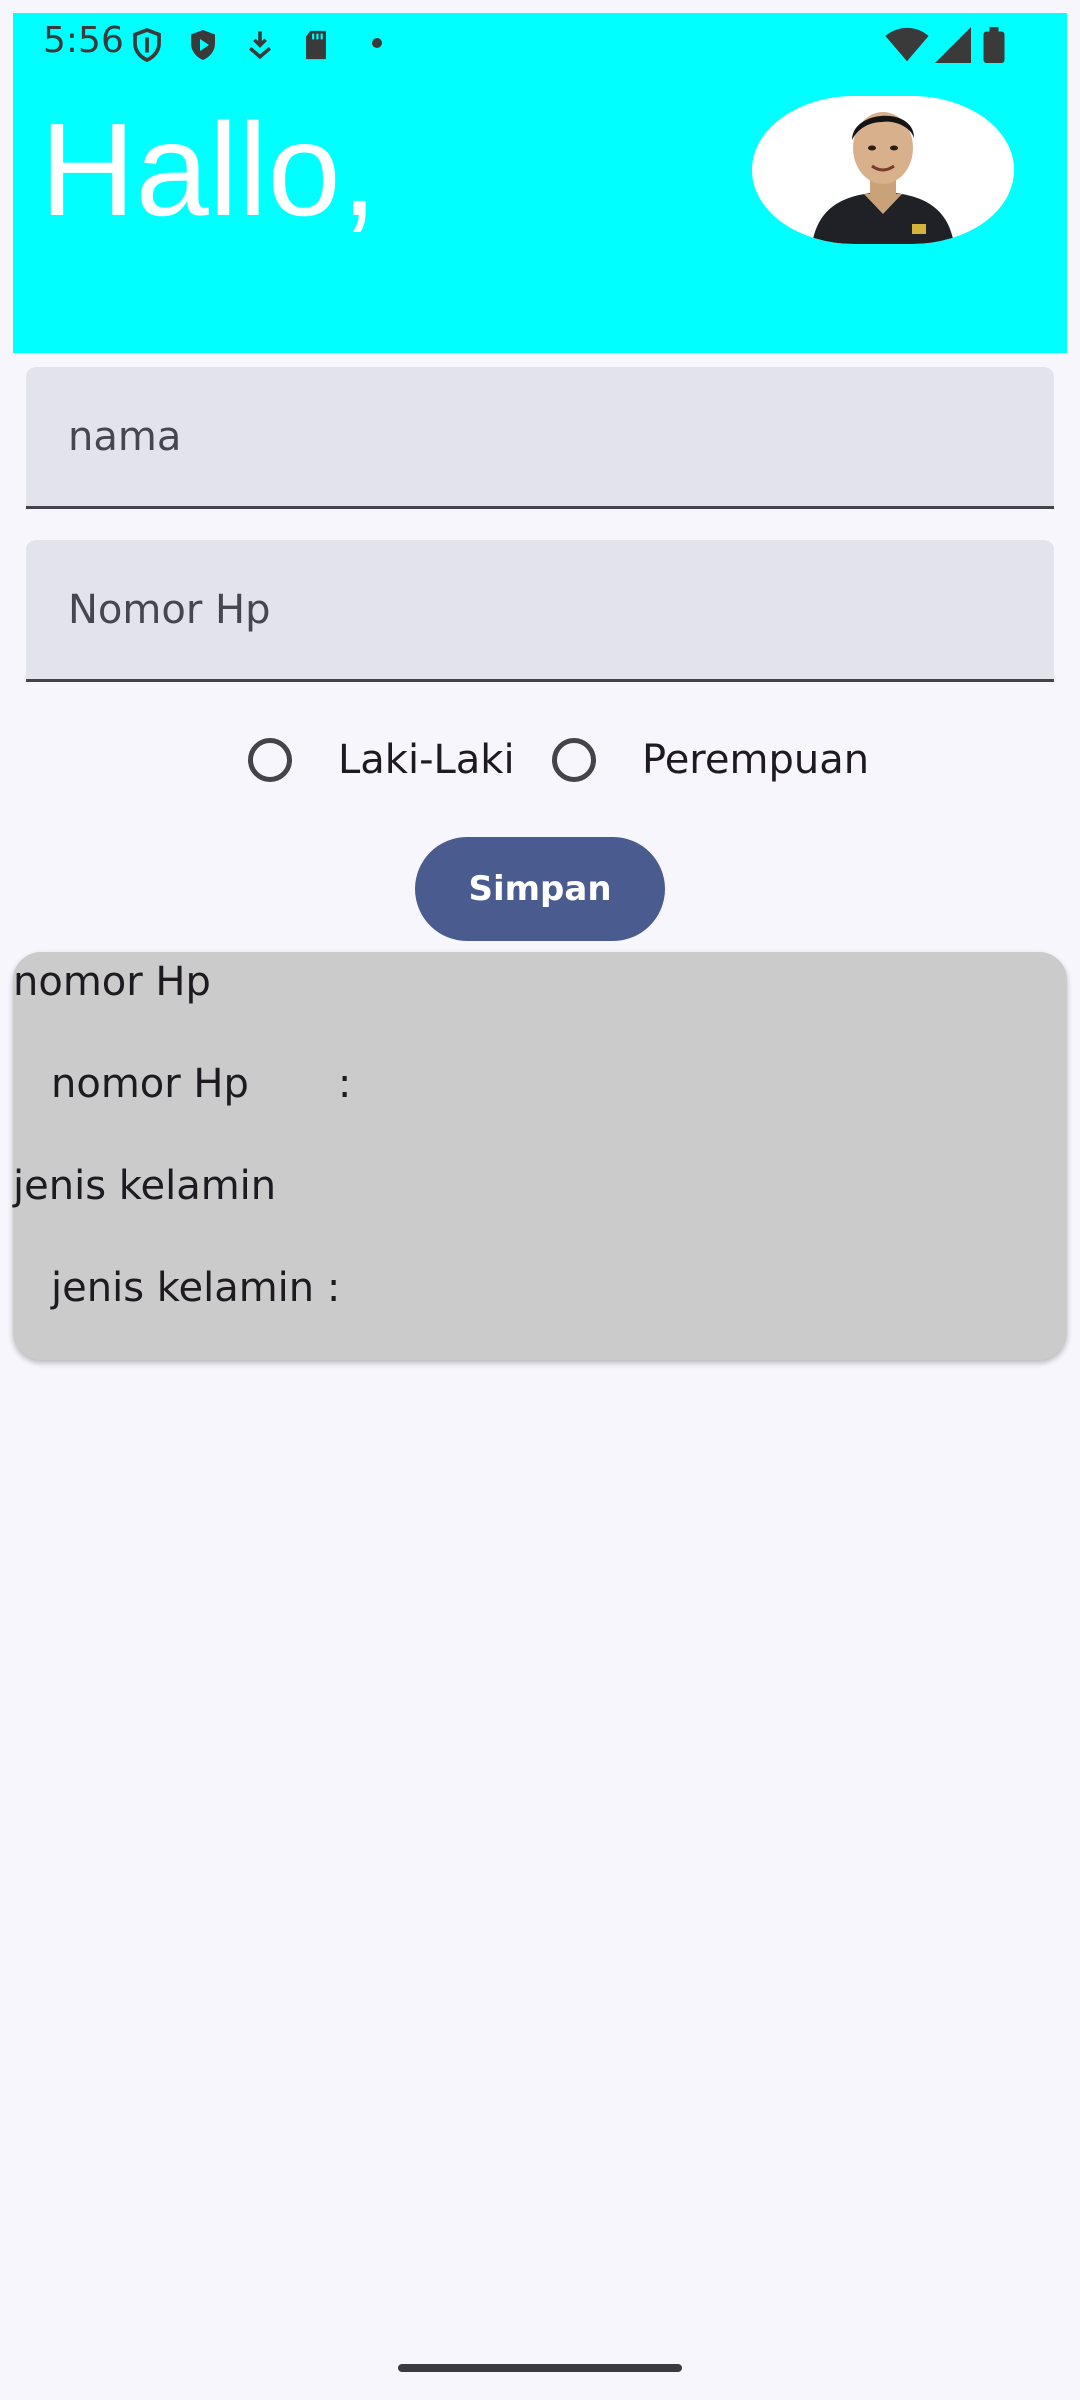 The height and width of the screenshot is (2400, 1080). I want to click on cell-signal-icon, so click(953, 45).